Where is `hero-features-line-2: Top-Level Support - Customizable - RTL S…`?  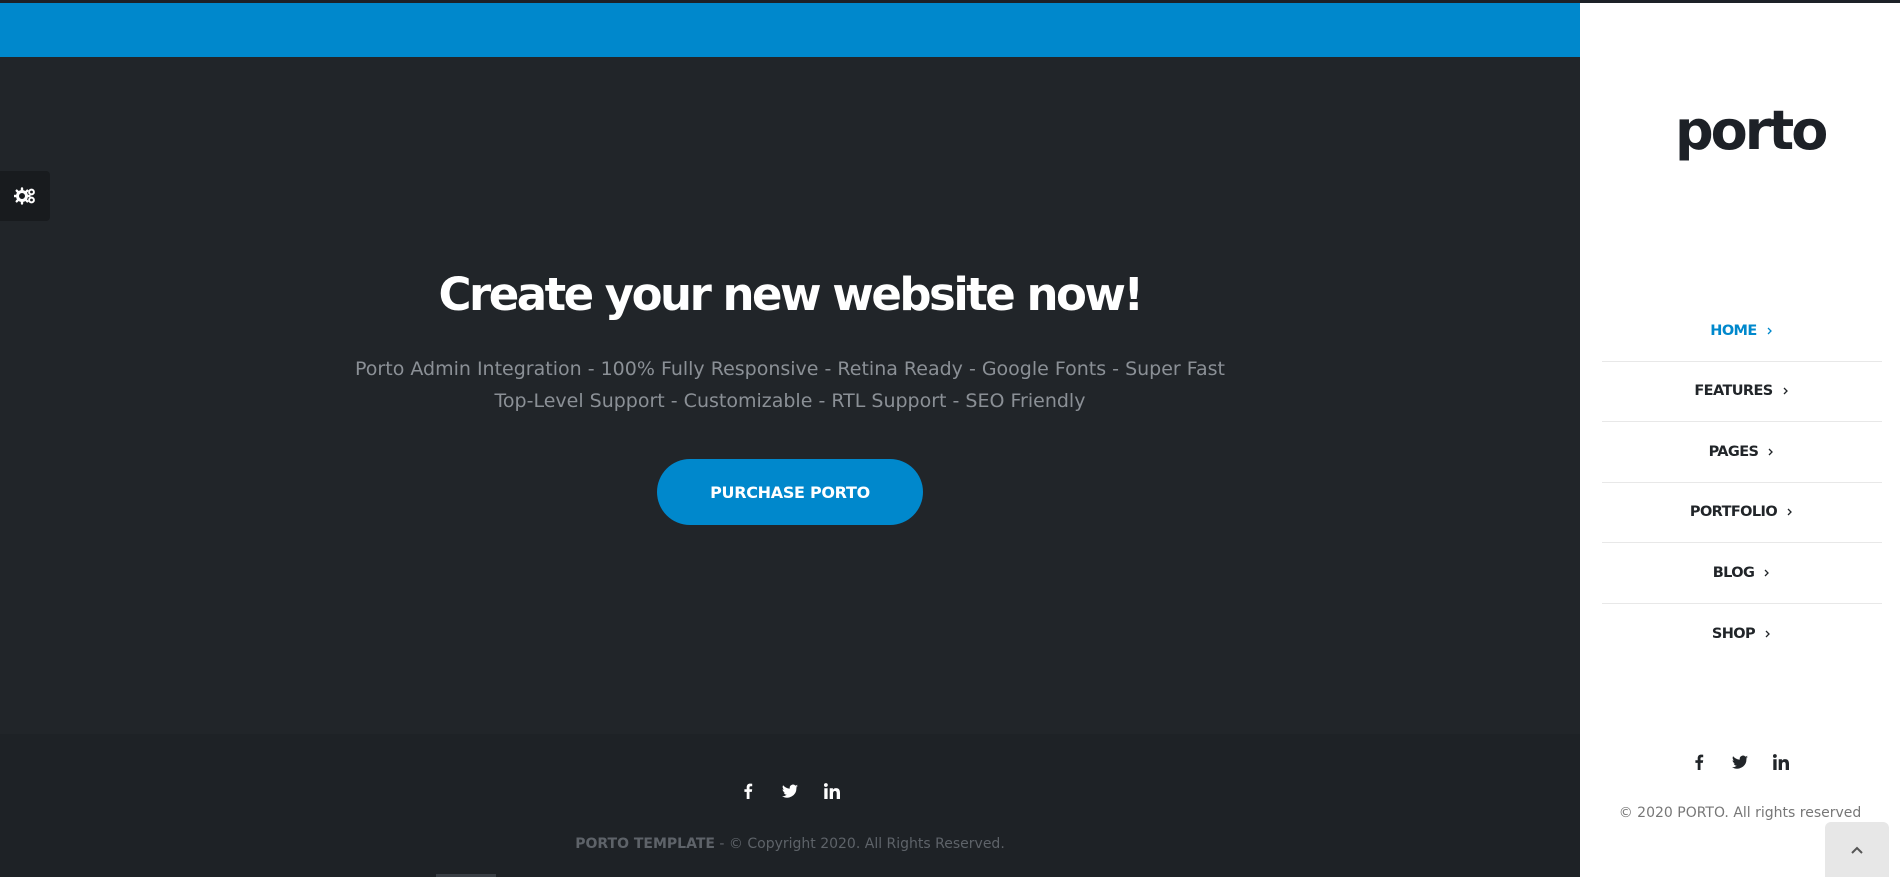 hero-features-line-2: Top-Level Support - Customizable - RTL S… is located at coordinates (790, 401).